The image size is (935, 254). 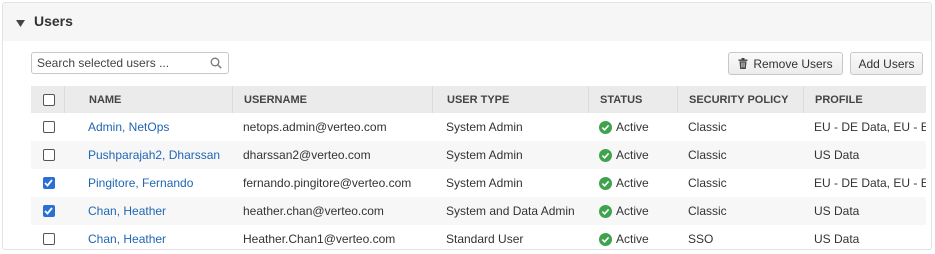 I want to click on remove-users-button: Remove Users, so click(x=785, y=63).